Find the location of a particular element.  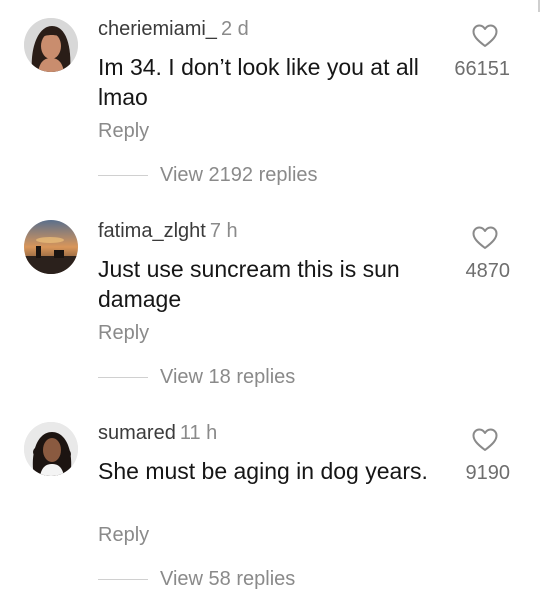

avatar-curly-hair-woman-icon is located at coordinates (51, 449).